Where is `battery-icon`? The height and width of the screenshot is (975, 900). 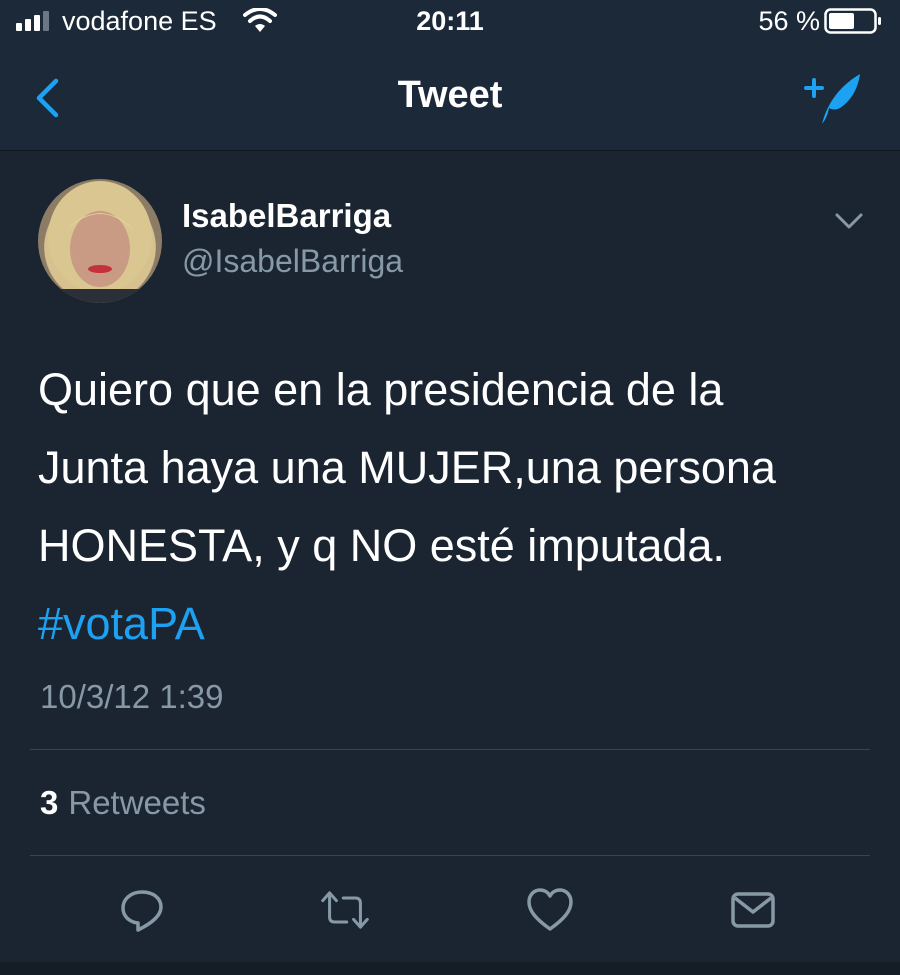 battery-icon is located at coordinates (852, 21).